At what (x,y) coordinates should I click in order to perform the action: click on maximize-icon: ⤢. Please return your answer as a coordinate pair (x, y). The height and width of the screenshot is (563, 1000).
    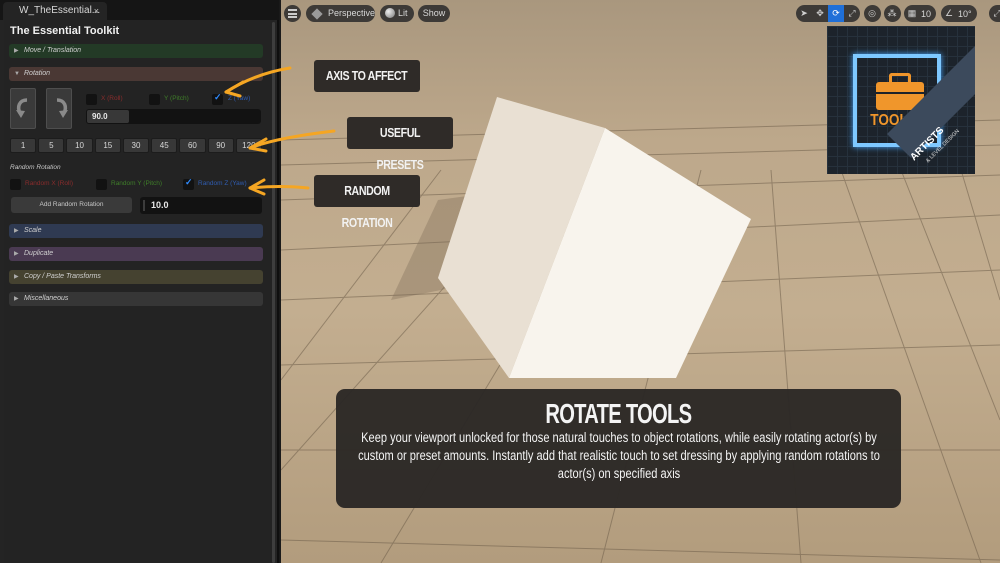
    Looking at the image, I should click on (996, 13).